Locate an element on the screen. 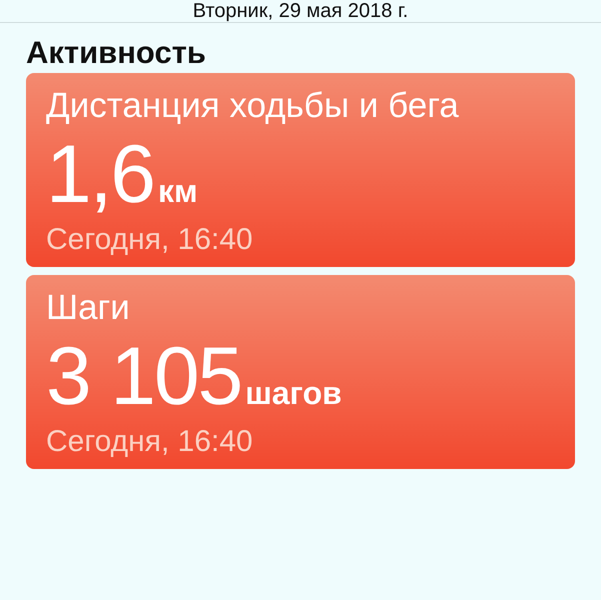 This screenshot has width=601, height=600. metric-unit: шагов is located at coordinates (293, 393).